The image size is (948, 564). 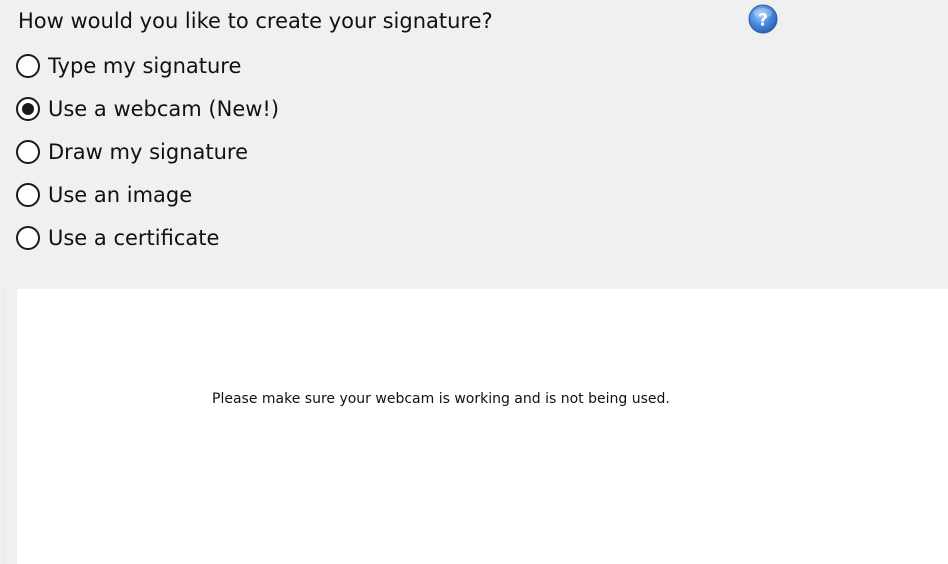 What do you see at coordinates (145, 65) in the screenshot?
I see `option-label: Type my signature` at bounding box center [145, 65].